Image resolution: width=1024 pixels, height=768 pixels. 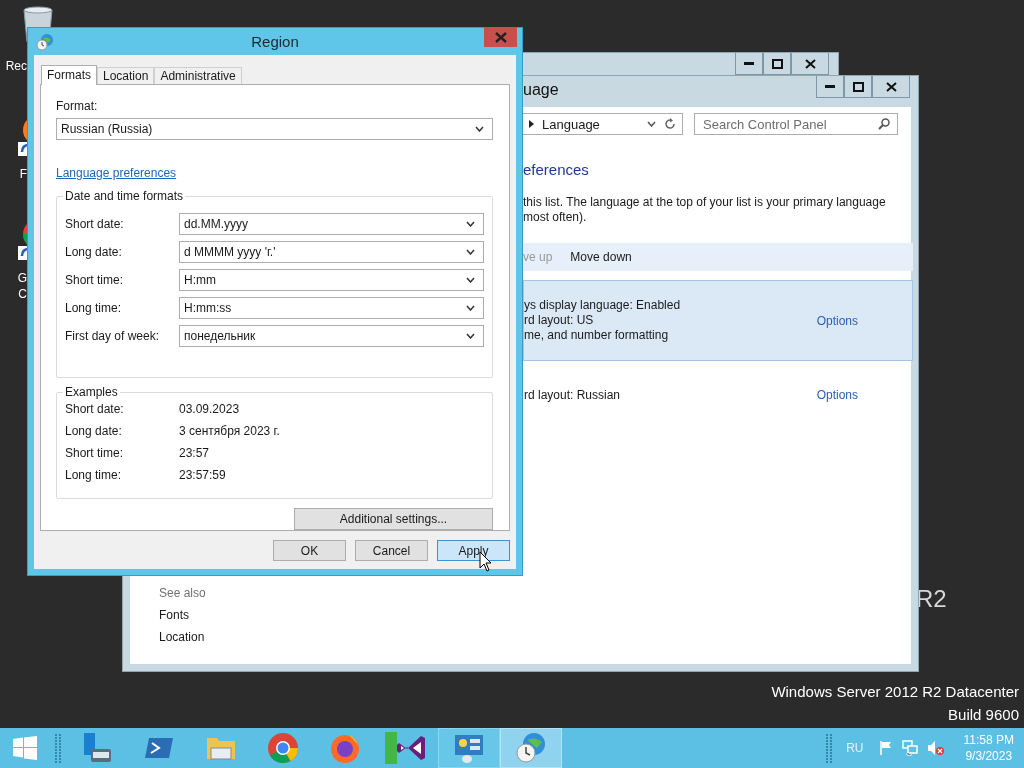 I want to click on example-label: Long time:, so click(x=94, y=474).